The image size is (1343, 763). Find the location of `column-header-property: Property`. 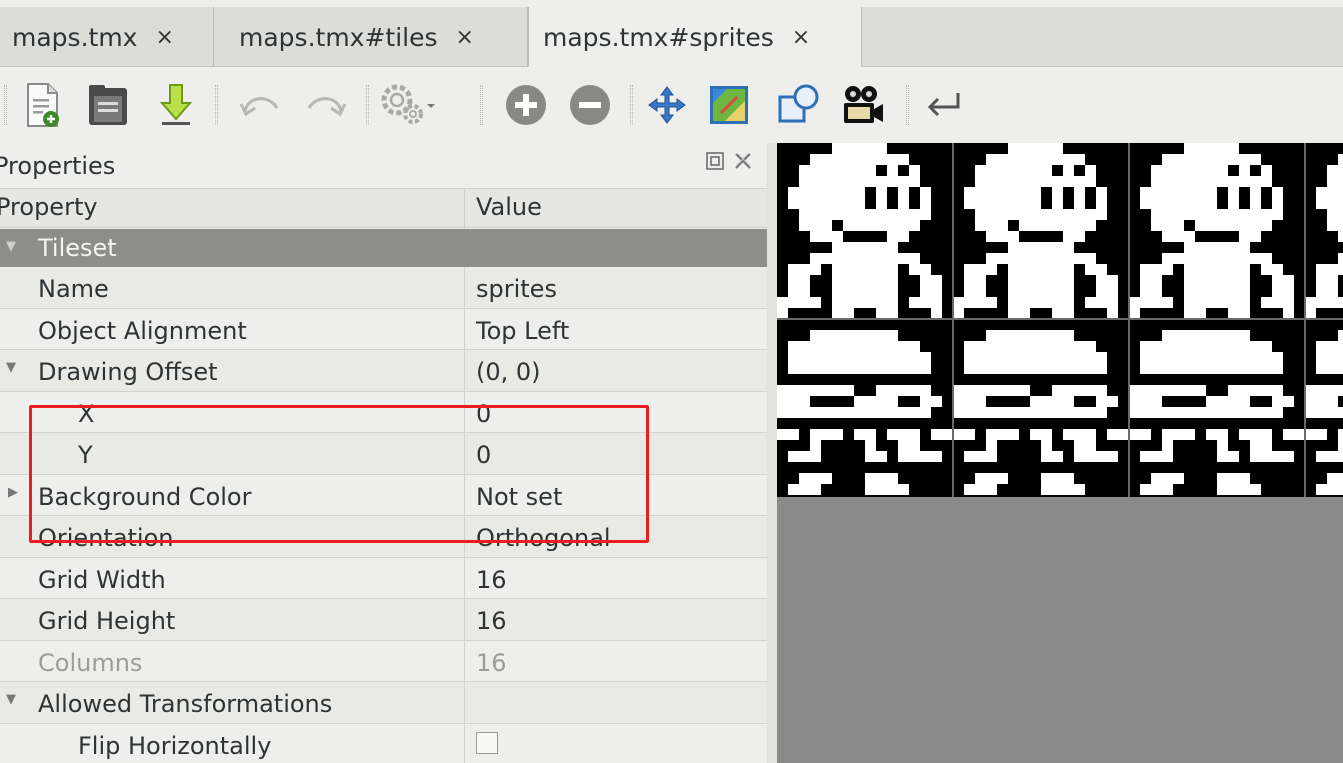

column-header-property: Property is located at coordinates (49, 207).